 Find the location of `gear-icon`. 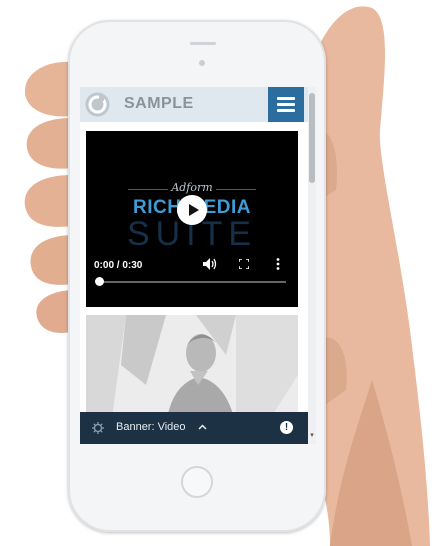

gear-icon is located at coordinates (98, 428).